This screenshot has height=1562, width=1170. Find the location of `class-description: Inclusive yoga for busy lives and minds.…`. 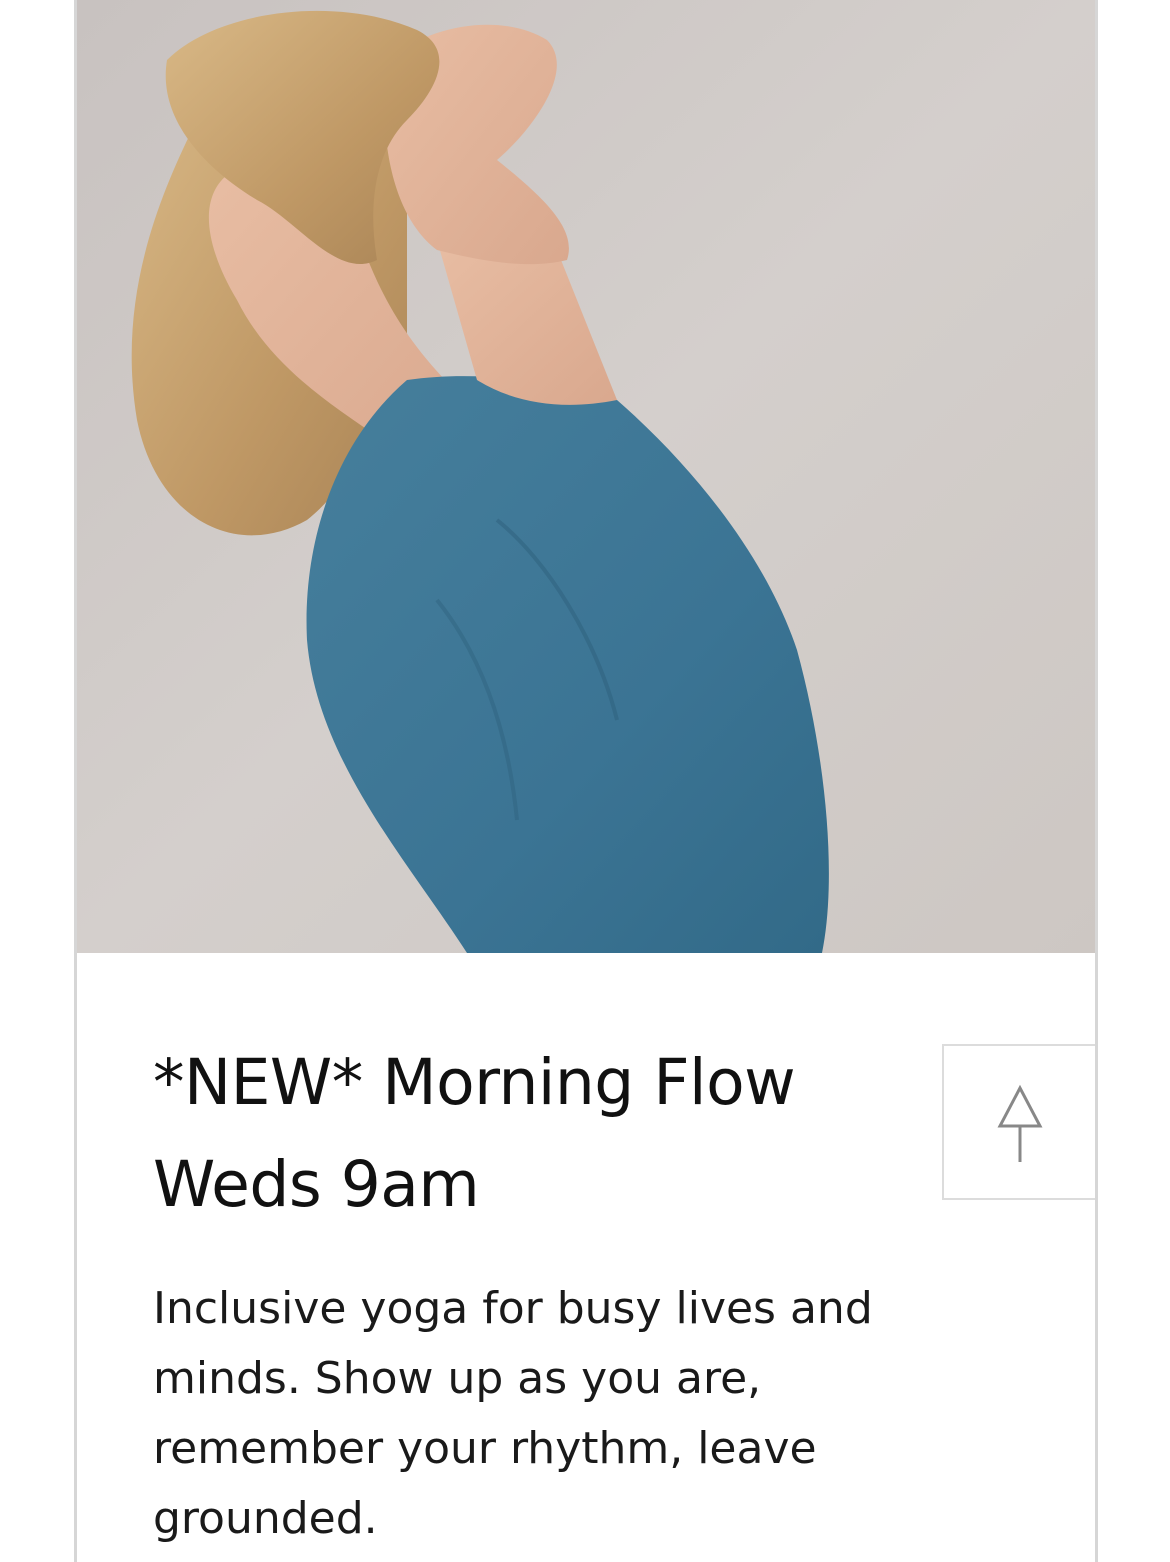

class-description: Inclusive yoga for busy lives and minds.… is located at coordinates (513, 1413).